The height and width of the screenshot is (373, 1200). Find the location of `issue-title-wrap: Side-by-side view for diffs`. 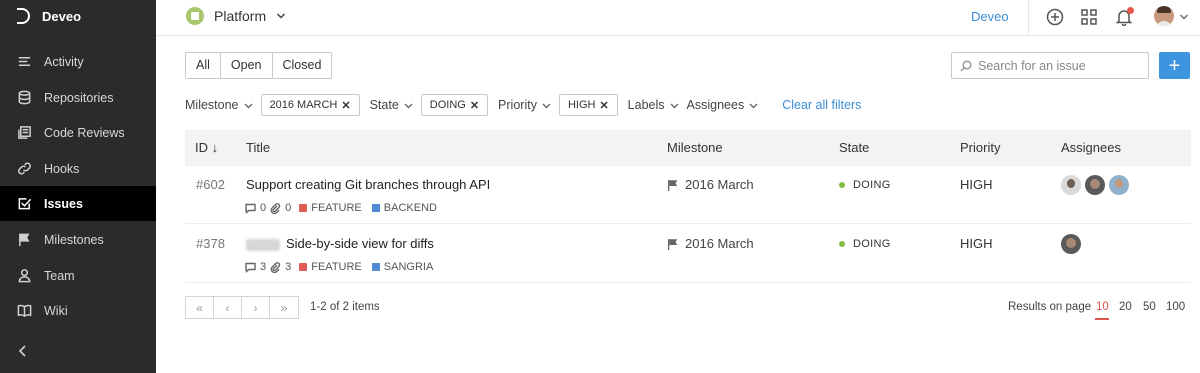

issue-title-wrap: Side-by-side view for diffs is located at coordinates (340, 243).